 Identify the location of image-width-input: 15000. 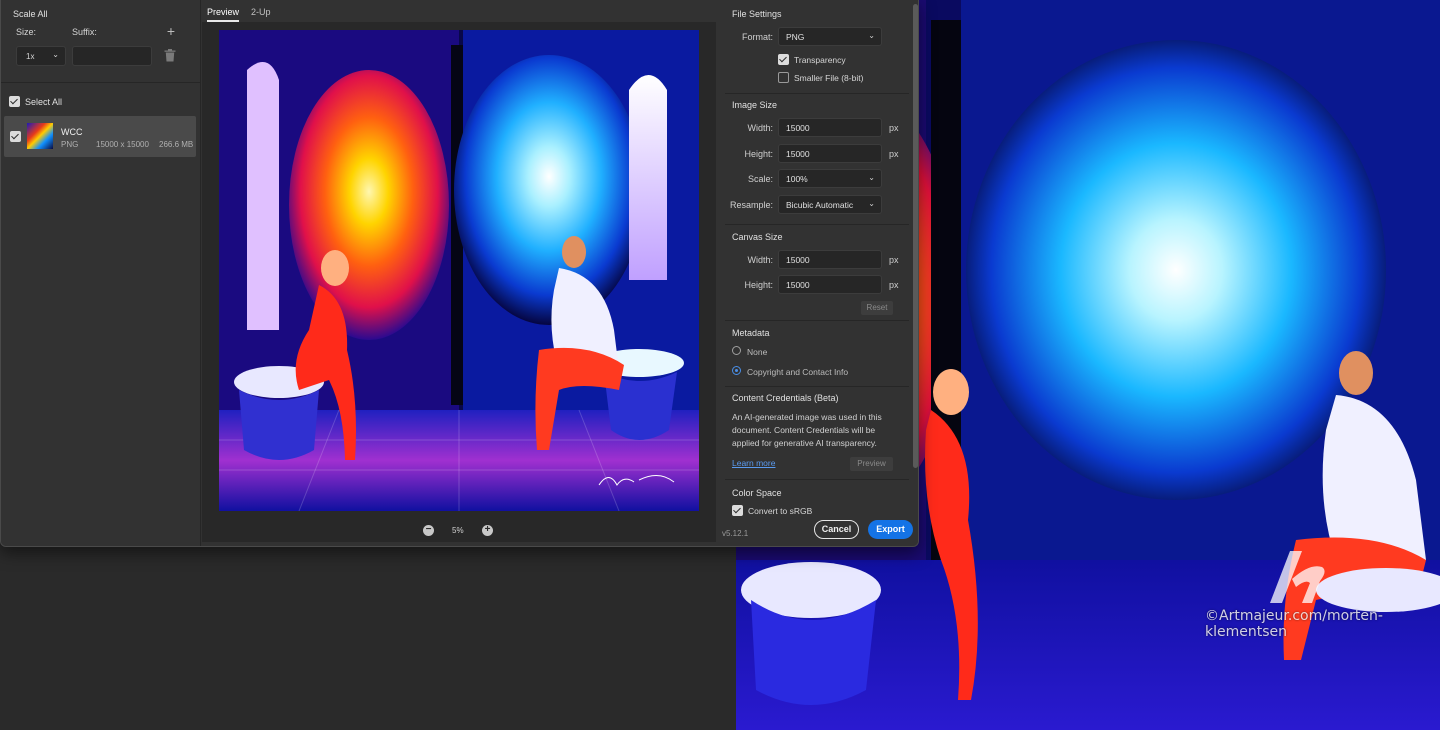
(830, 127).